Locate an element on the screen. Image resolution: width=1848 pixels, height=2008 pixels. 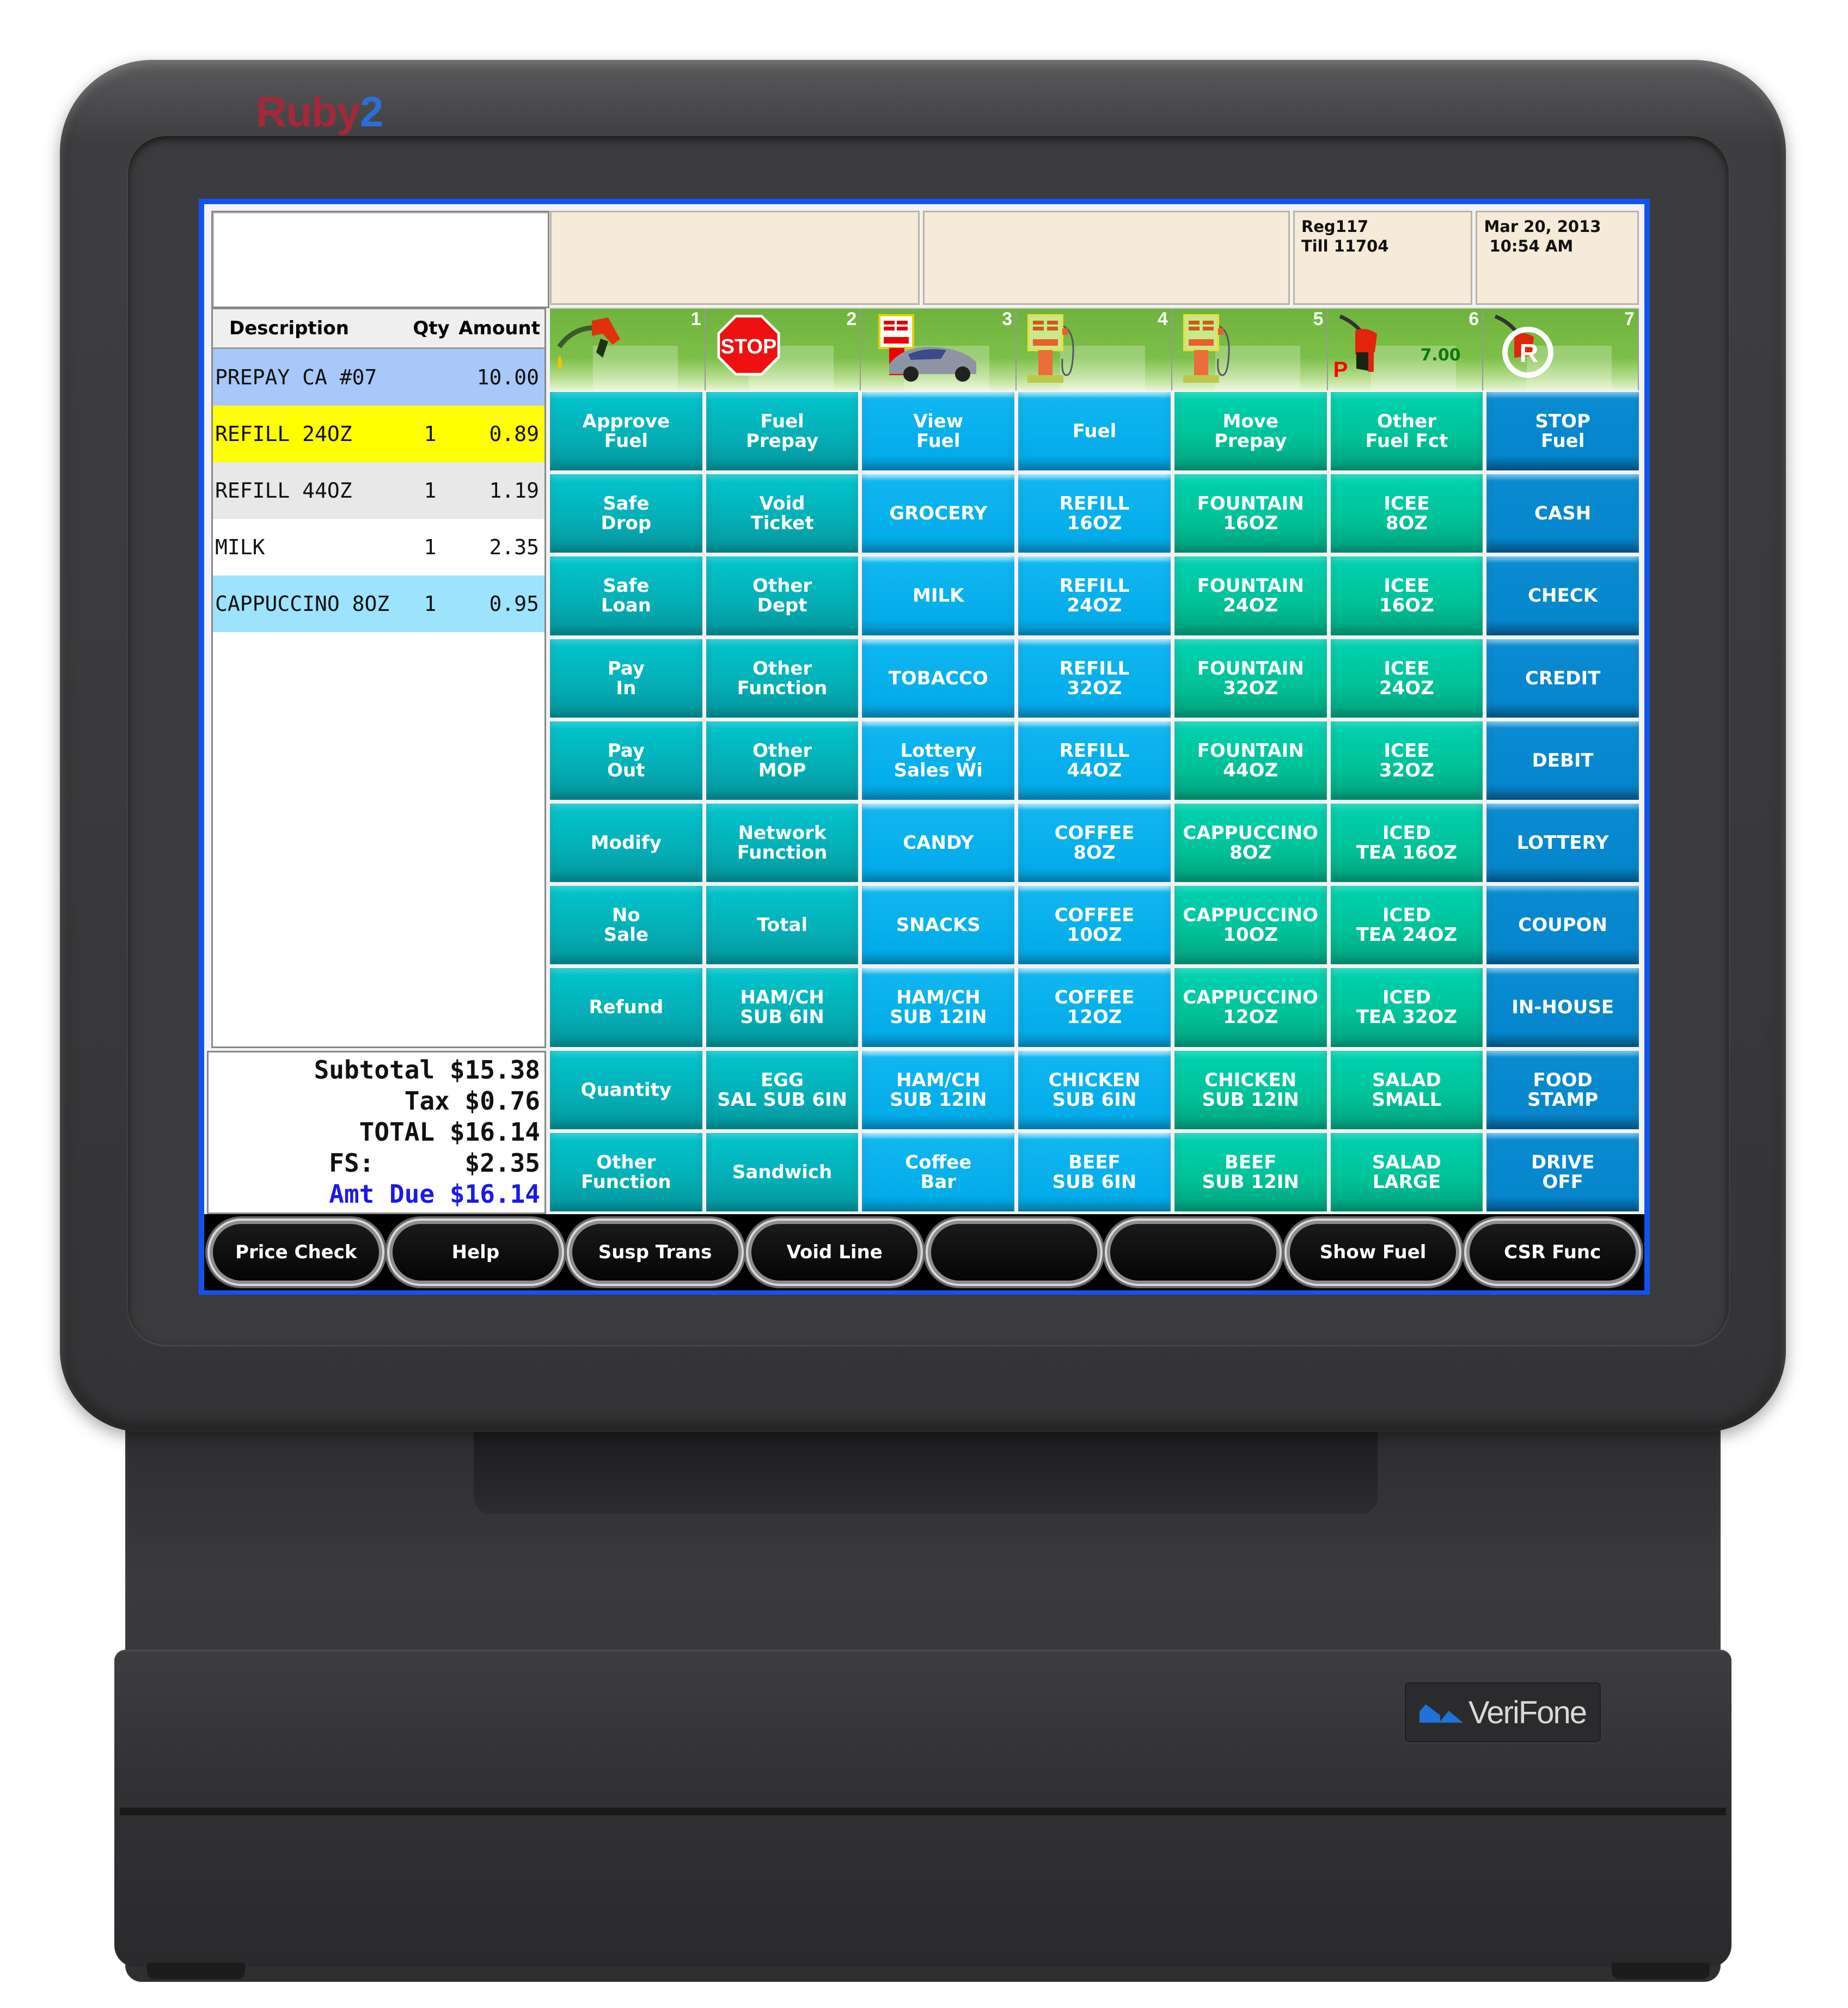
key-other-mop: Other MOP is located at coordinates (782, 760).